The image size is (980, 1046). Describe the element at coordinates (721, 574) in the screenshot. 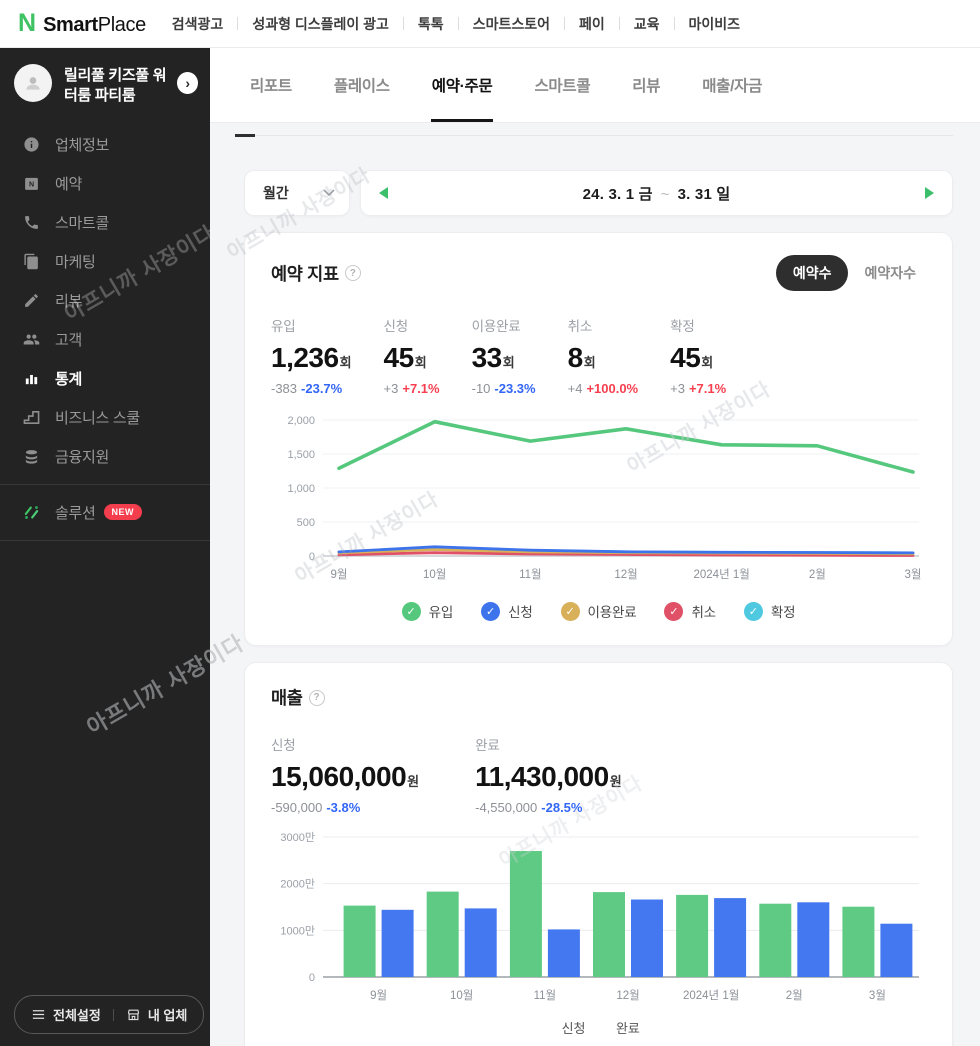

I see `svg-text: 2024년 1월` at that location.